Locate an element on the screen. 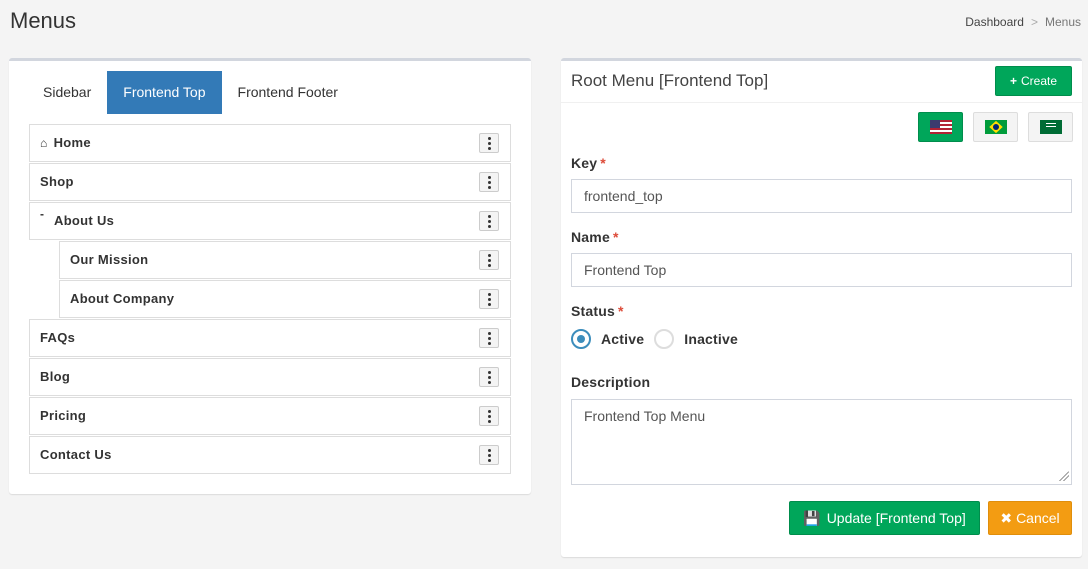 Image resolution: width=1088 pixels, height=569 pixels. language-en-us-button is located at coordinates (940, 127).